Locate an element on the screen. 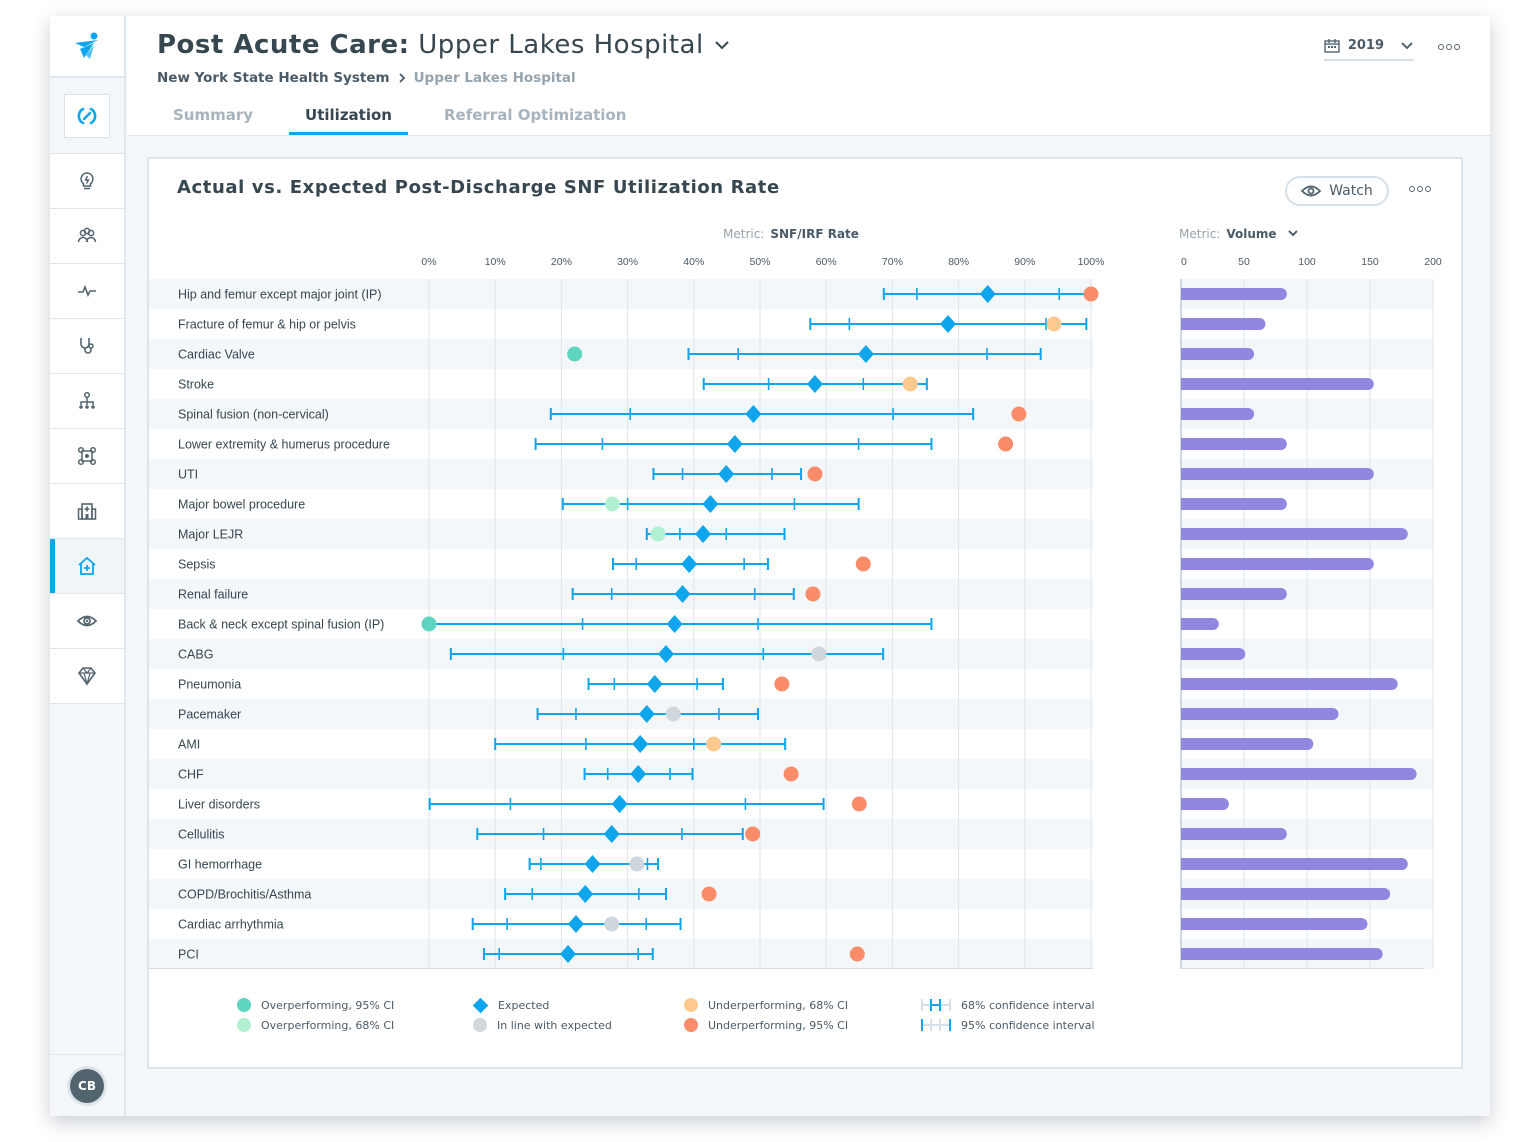  category-label: Major bowel procedure is located at coordinates (241, 505).